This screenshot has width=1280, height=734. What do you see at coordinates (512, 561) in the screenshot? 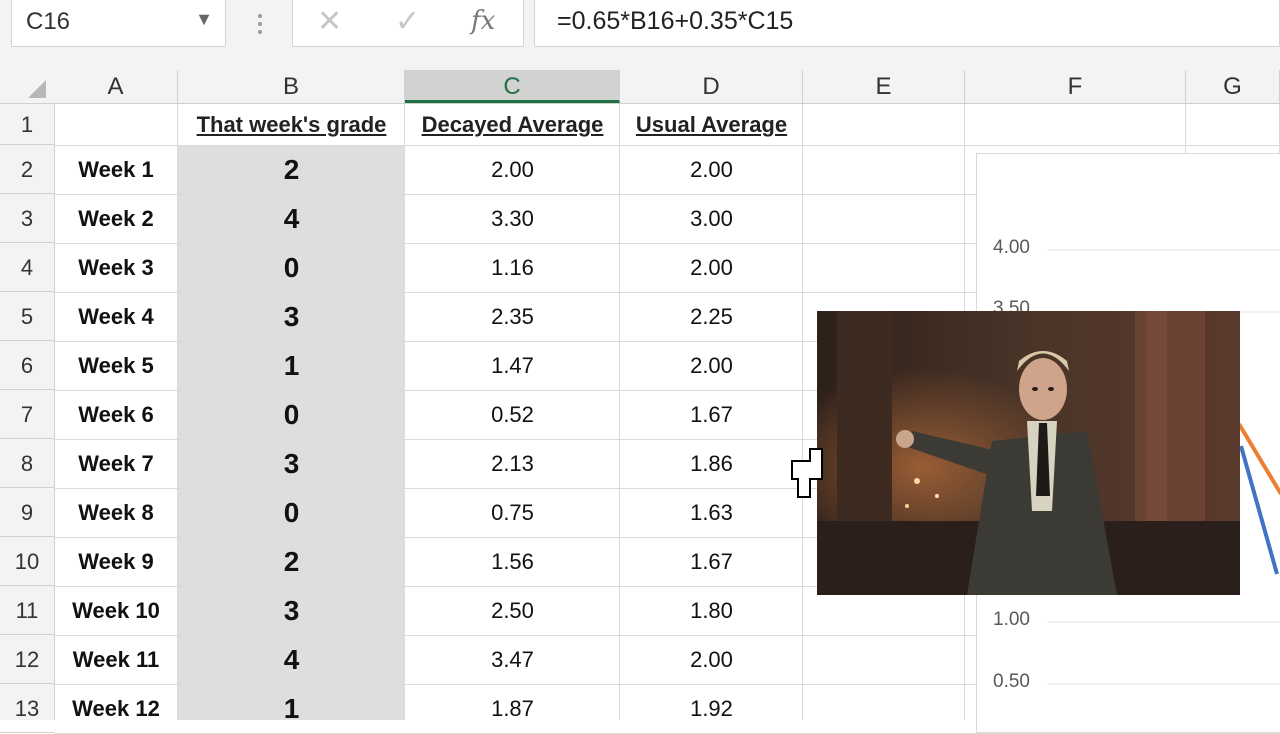
I see `decayed-average-cell: 1.56` at bounding box center [512, 561].